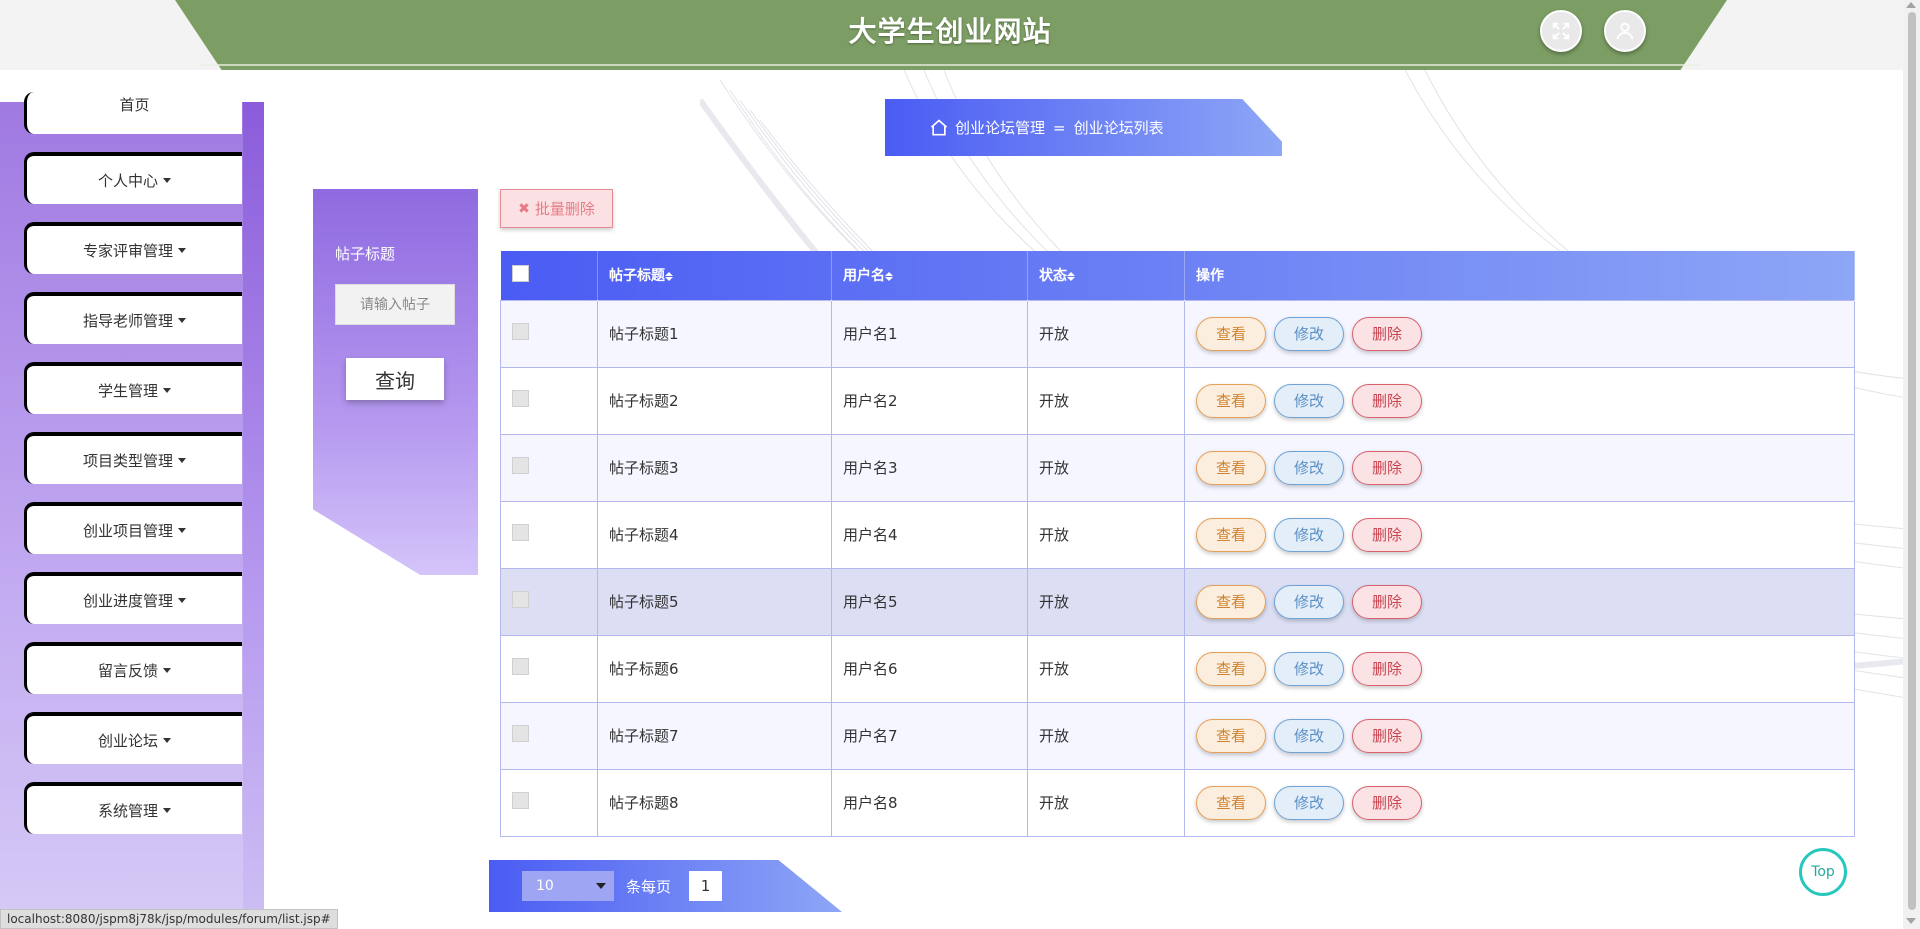 This screenshot has height=929, width=1920. I want to click on sidebar-item-system: 系统管理, so click(133, 808).